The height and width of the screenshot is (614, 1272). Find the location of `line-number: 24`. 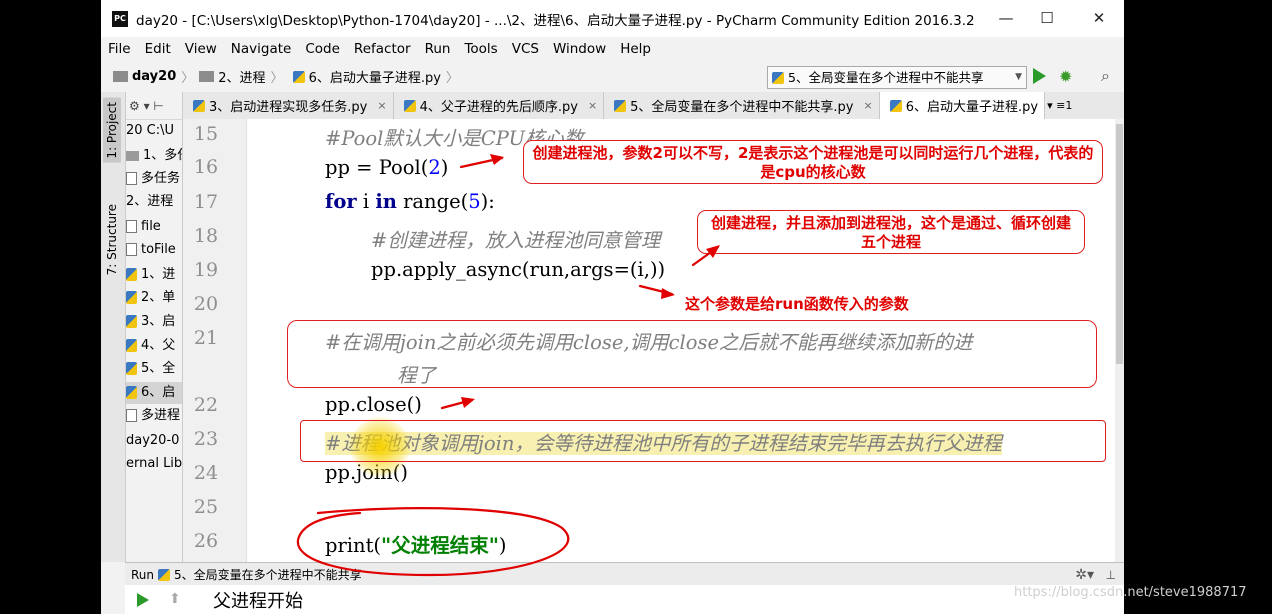

line-number: 24 is located at coordinates (206, 473).